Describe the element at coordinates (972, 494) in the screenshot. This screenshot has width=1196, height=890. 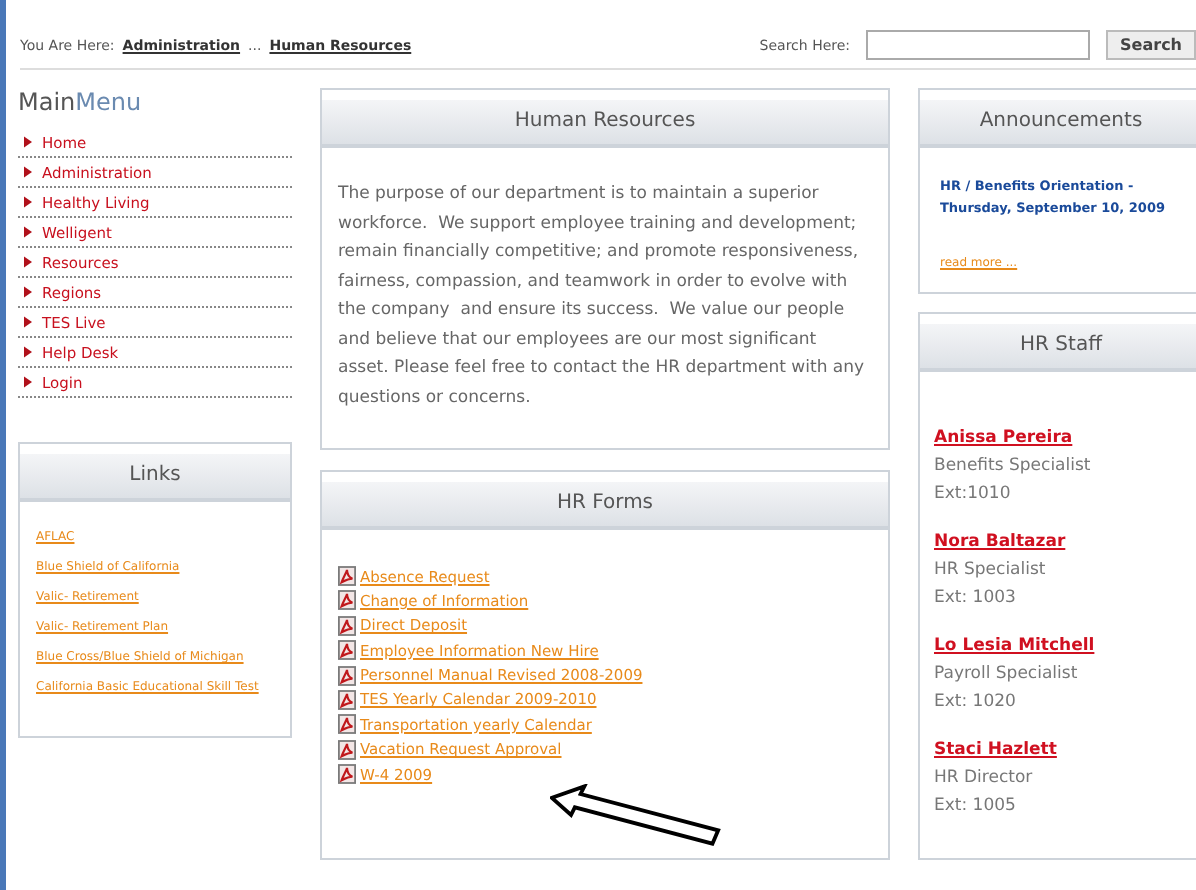
I see `staff-extension: Ext:1010` at that location.